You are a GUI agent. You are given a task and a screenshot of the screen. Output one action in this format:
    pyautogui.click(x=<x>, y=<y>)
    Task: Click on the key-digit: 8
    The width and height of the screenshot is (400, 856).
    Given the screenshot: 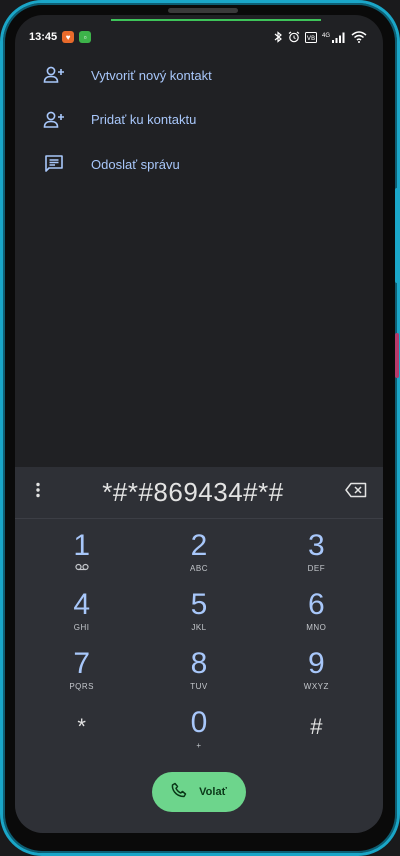 What is the action you would take?
    pyautogui.click(x=199, y=663)
    